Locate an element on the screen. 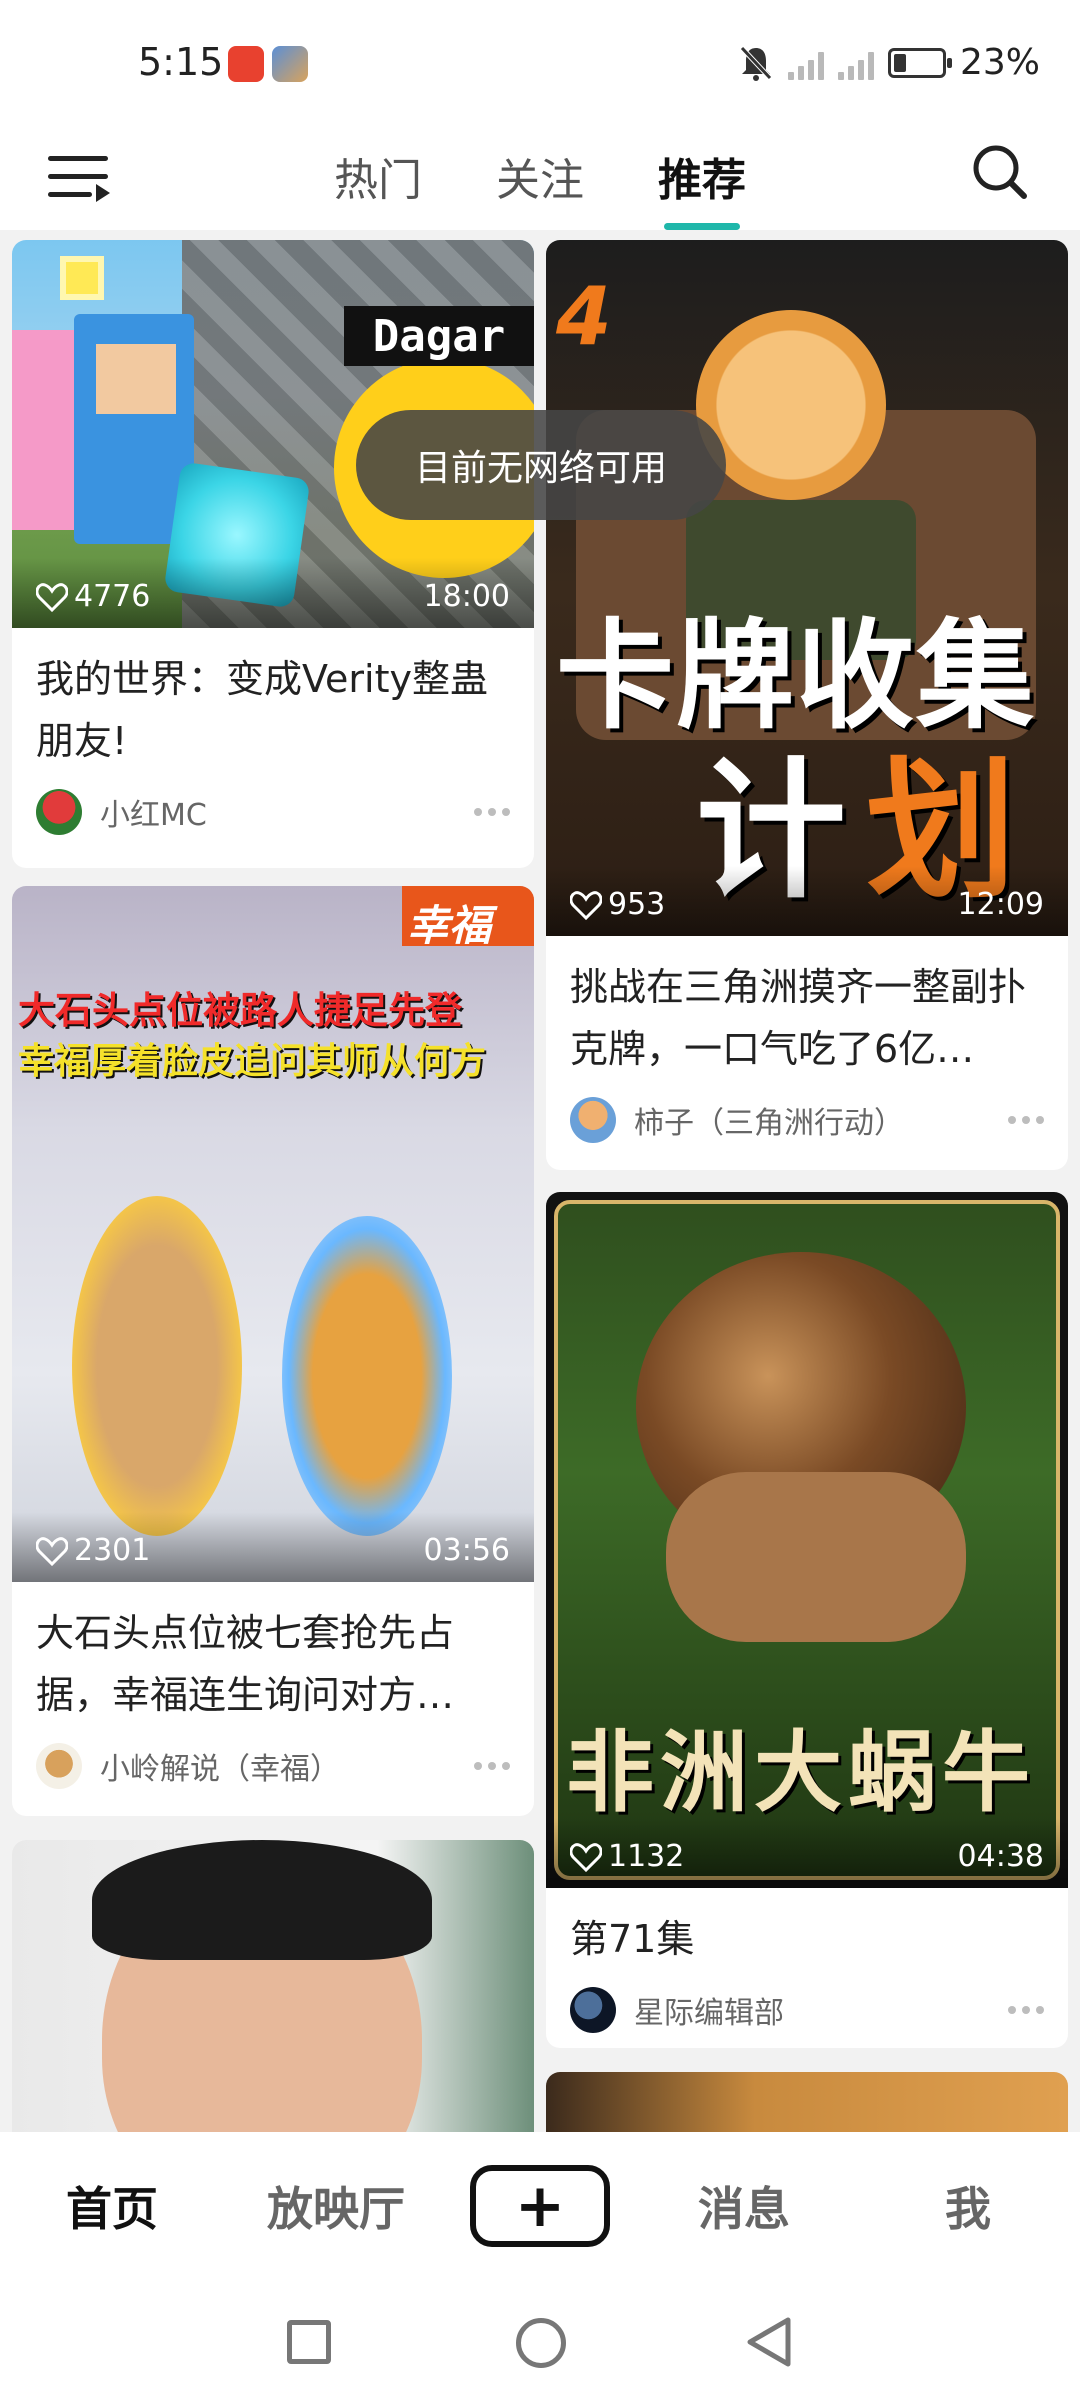 This screenshot has width=1080, height=2400. card-author: 星际编辑部 is located at coordinates (807, 2009).